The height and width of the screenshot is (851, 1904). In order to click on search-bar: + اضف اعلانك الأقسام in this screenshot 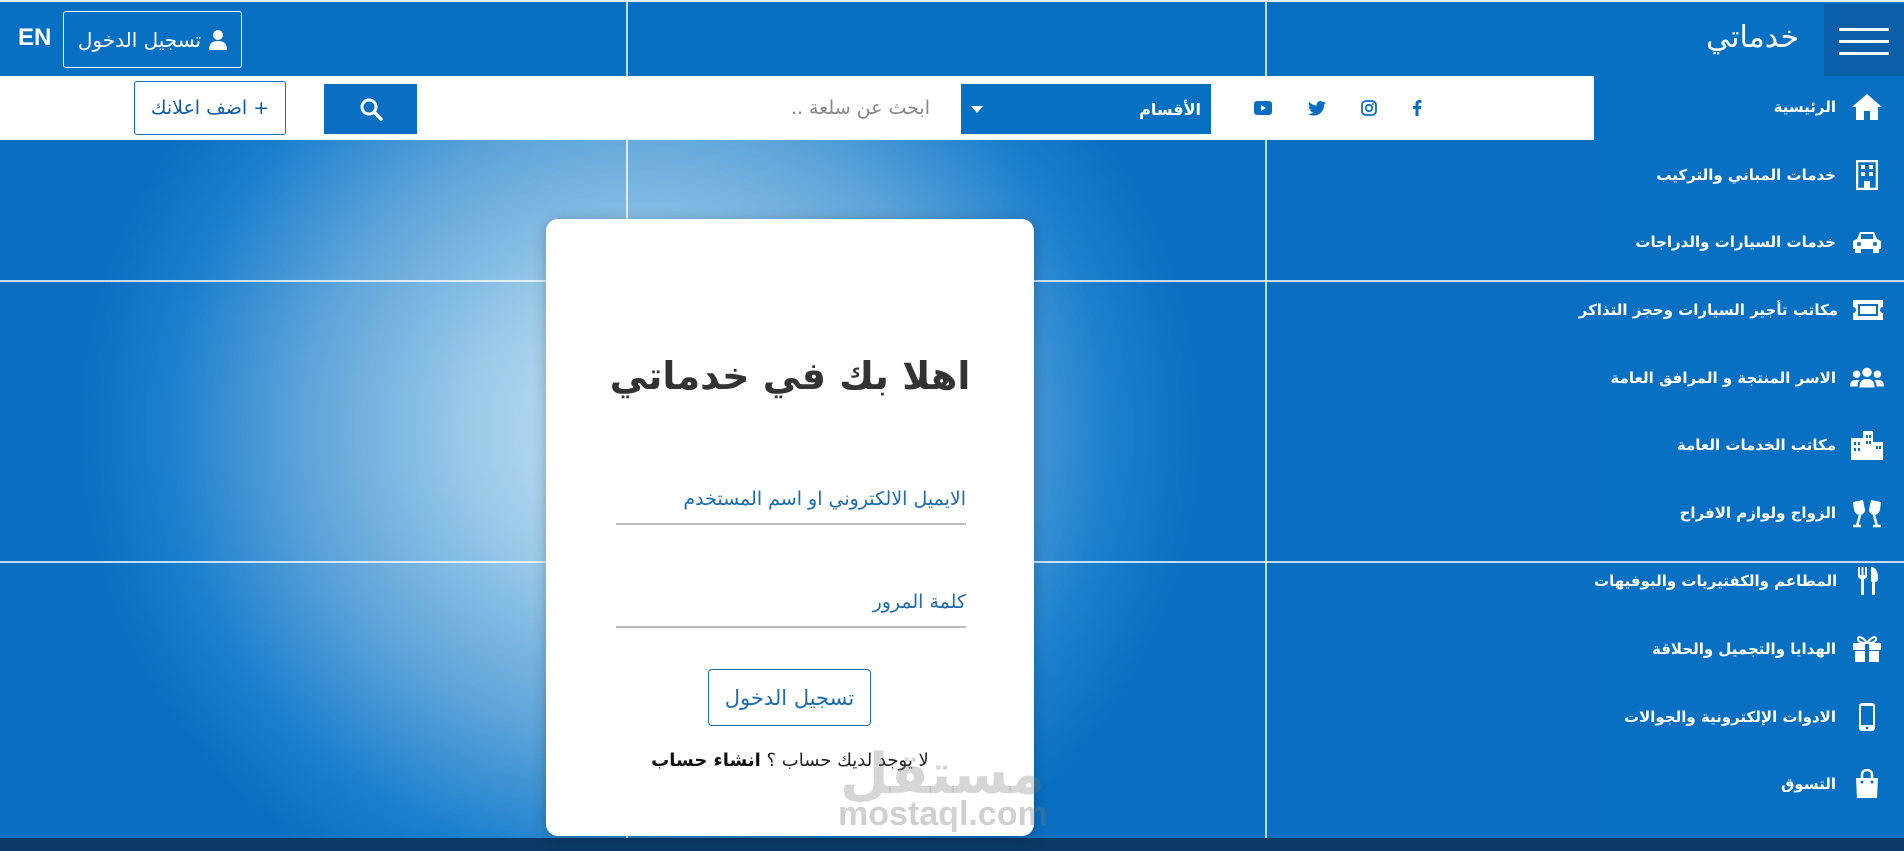, I will do `click(797, 108)`.